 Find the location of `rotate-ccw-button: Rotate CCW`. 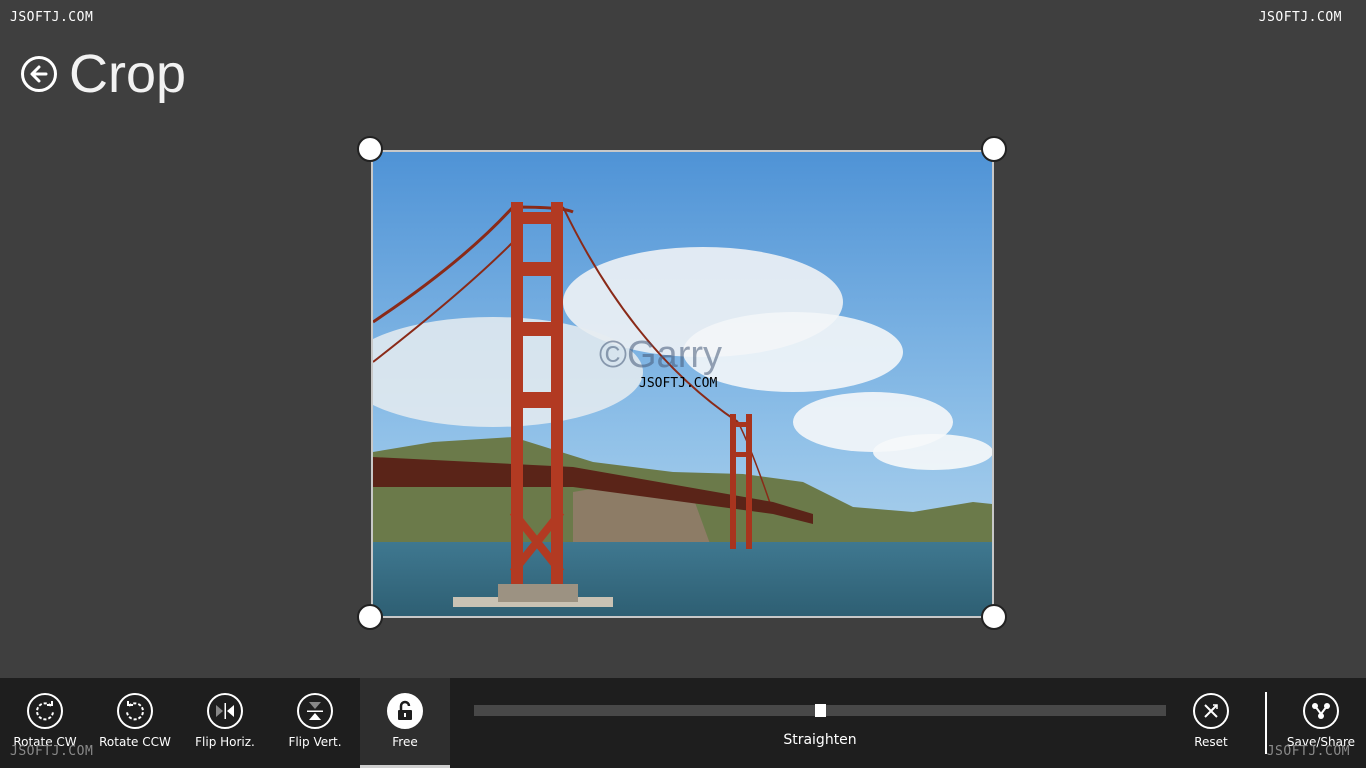

rotate-ccw-button: Rotate CCW is located at coordinates (135, 723).